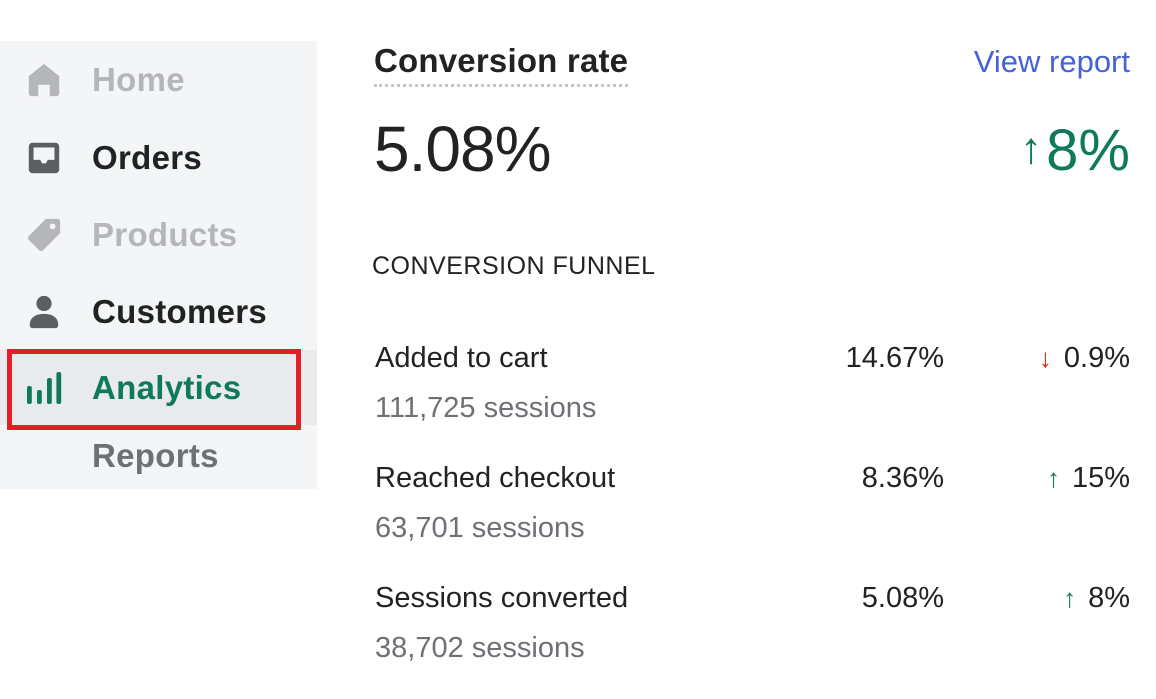  What do you see at coordinates (502, 598) in the screenshot?
I see `funnel-step-name: Sessions converted` at bounding box center [502, 598].